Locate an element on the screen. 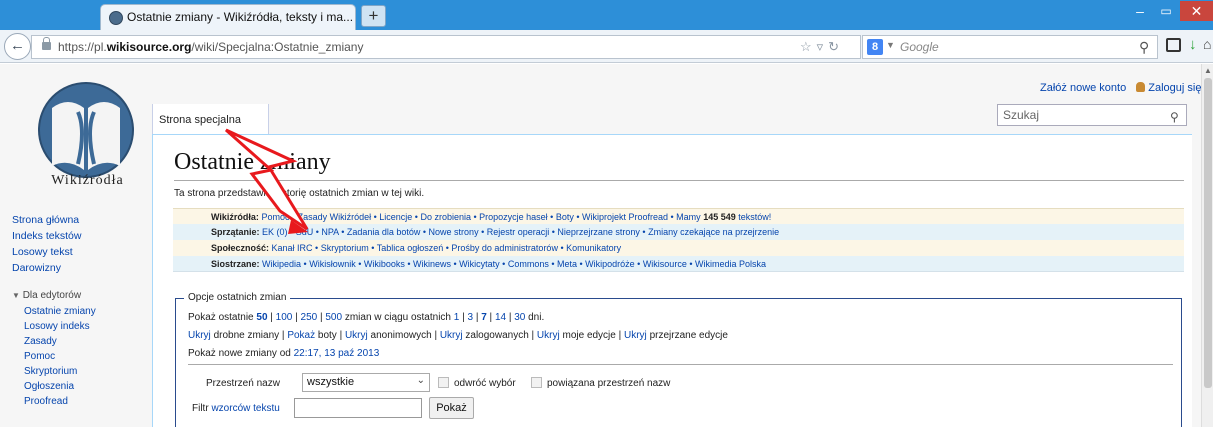 The image size is (1213, 427). tab-special-page: Strona specjalna is located at coordinates (210, 119).